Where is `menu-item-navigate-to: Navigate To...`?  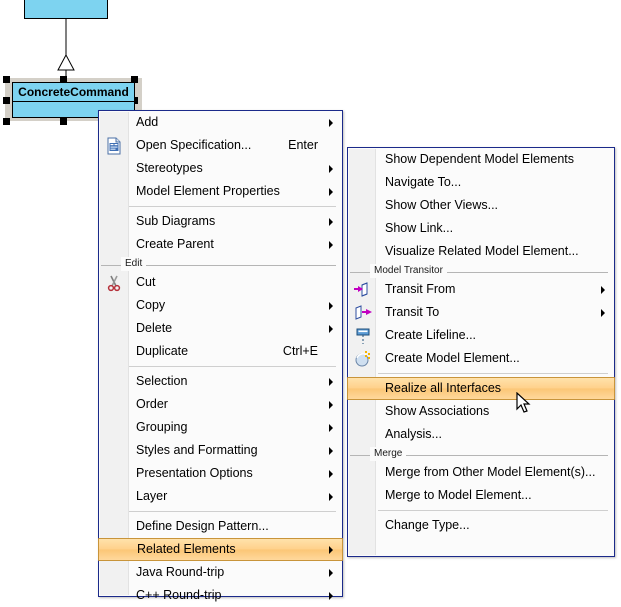 menu-item-navigate-to: Navigate To... is located at coordinates (481, 182).